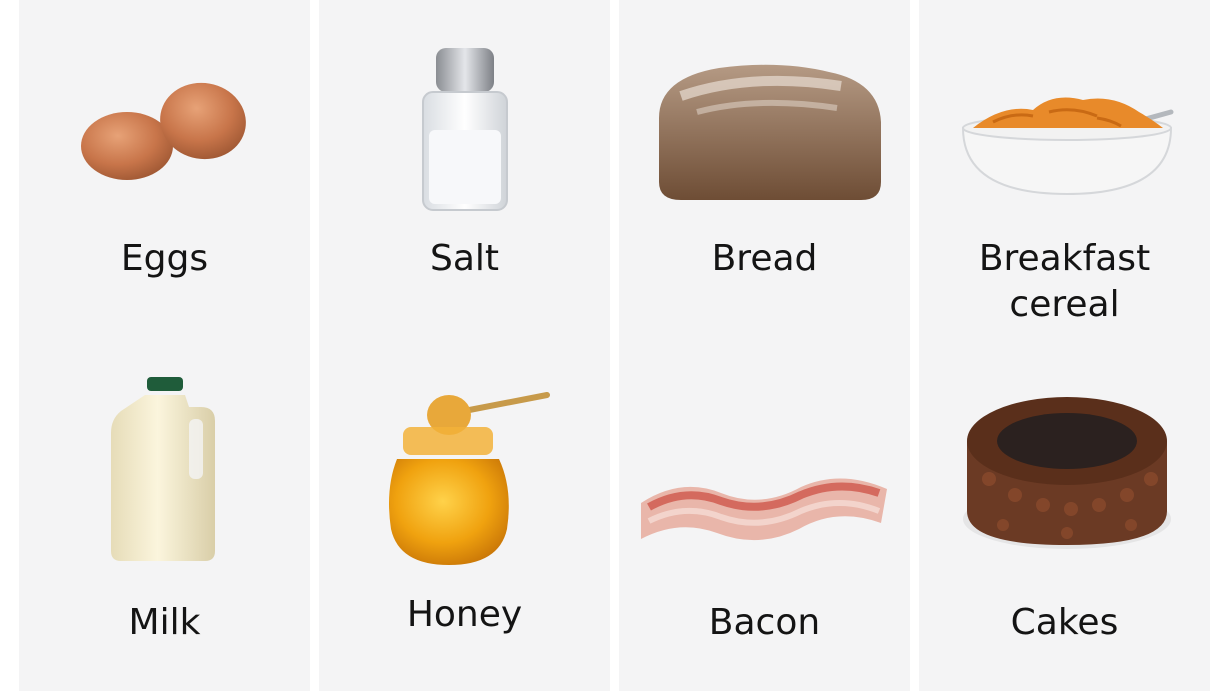 Image resolution: width=1230 pixels, height=691 pixels. Describe the element at coordinates (764, 258) in the screenshot. I see `food-label: Bread` at that location.